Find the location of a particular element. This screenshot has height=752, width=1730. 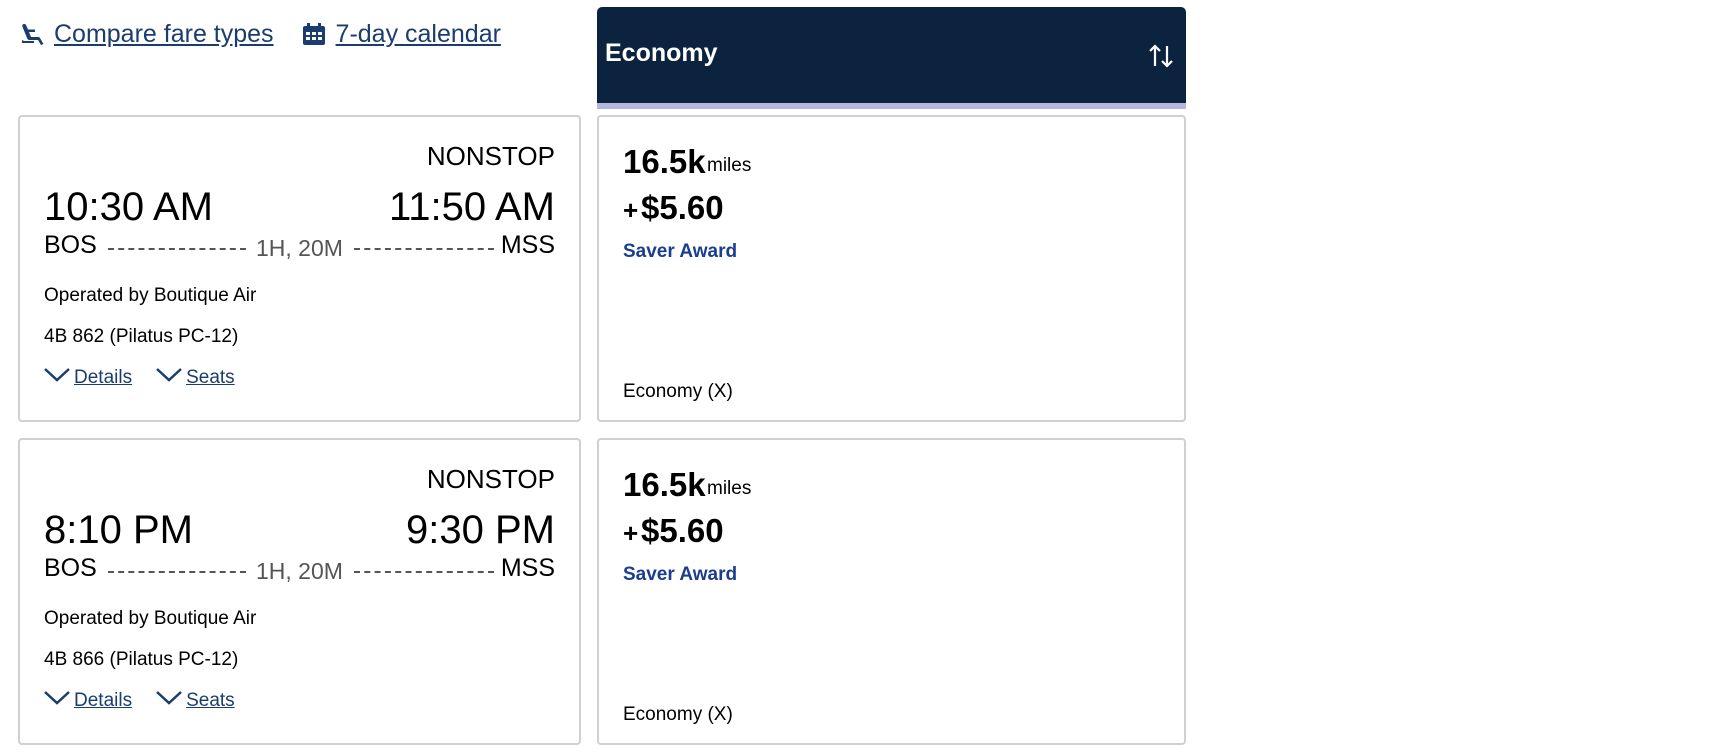

flight-number: 4B 862 (Pilatus PC-12) is located at coordinates (141, 336).